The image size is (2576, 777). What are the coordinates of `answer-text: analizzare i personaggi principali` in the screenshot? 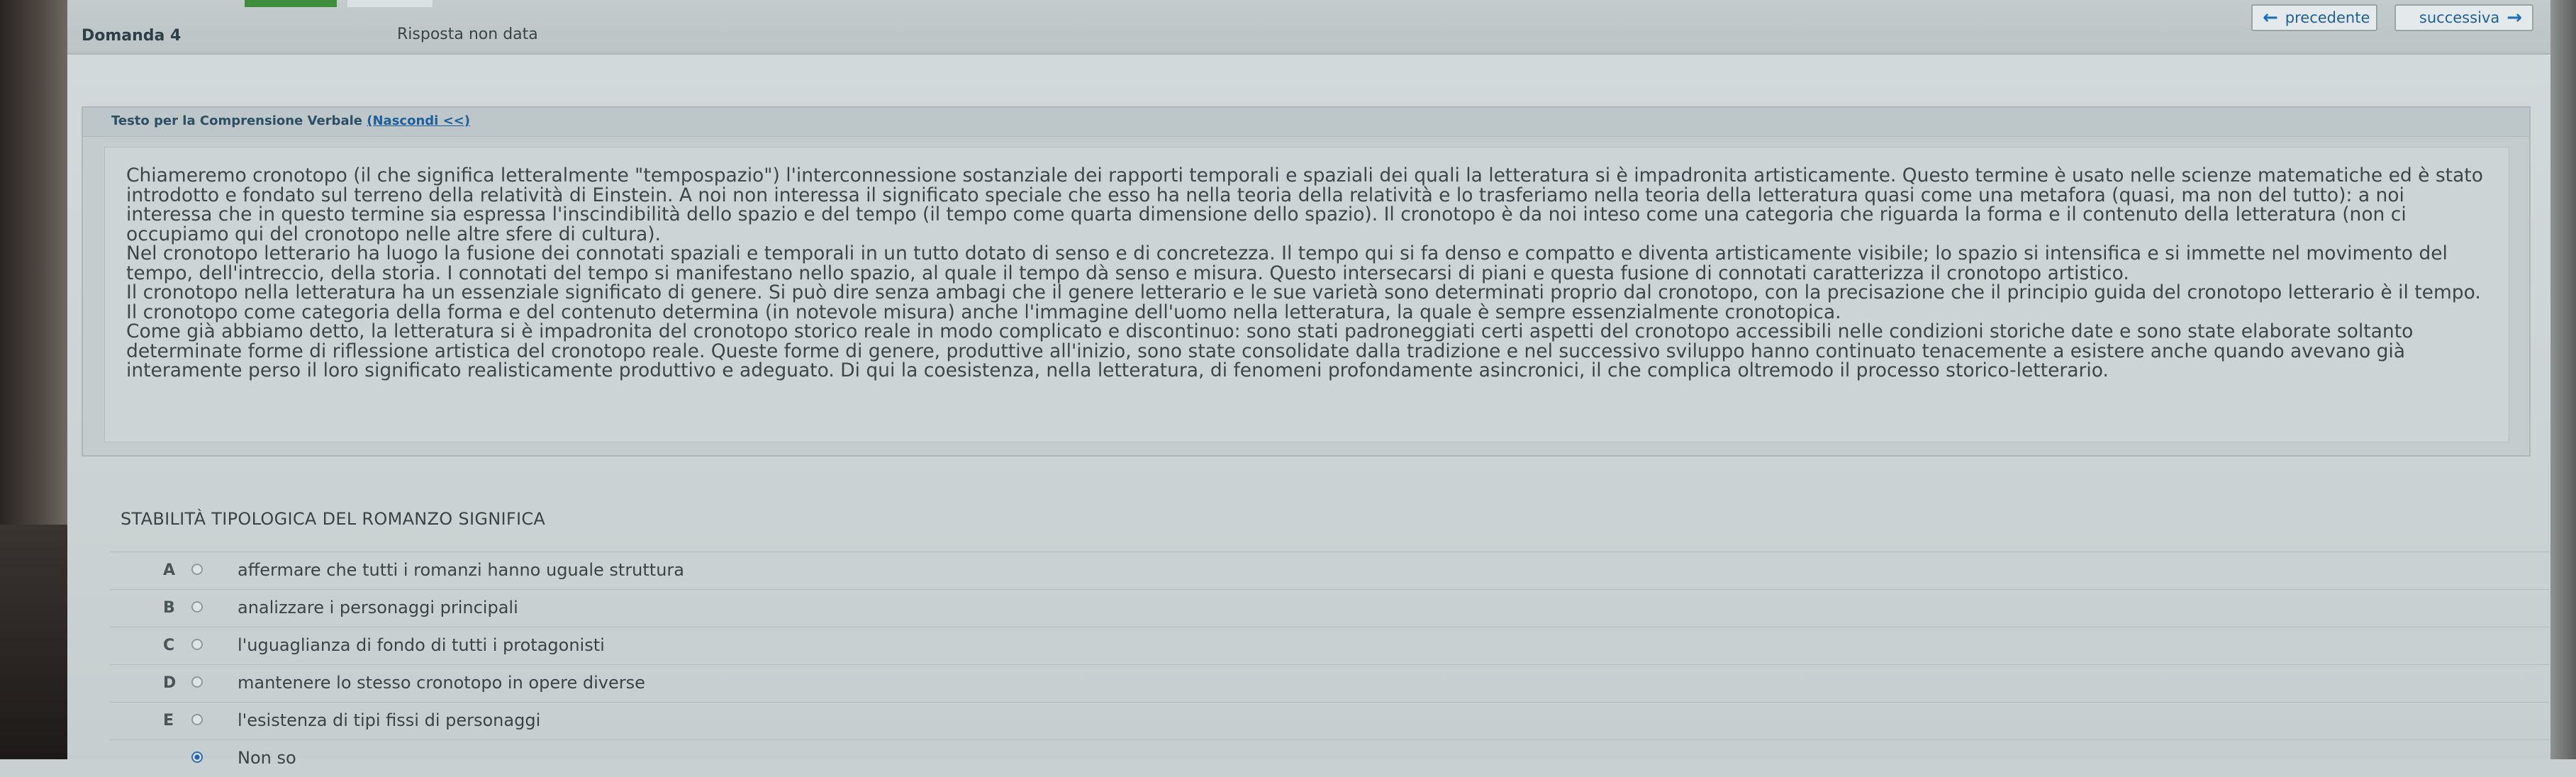 It's located at (378, 607).